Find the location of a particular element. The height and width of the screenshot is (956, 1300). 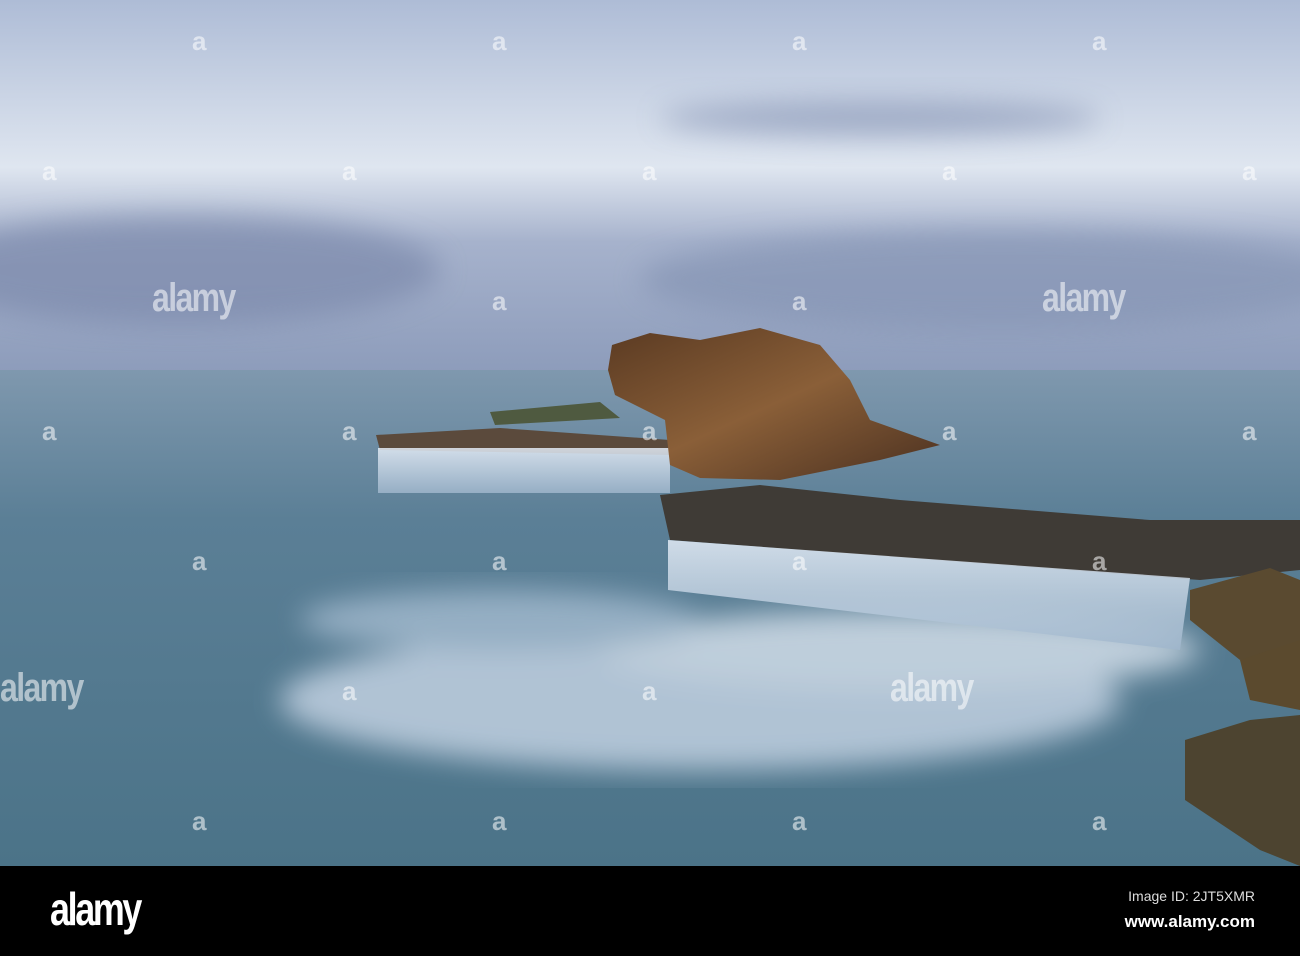

waterfall-left is located at coordinates (524, 470).